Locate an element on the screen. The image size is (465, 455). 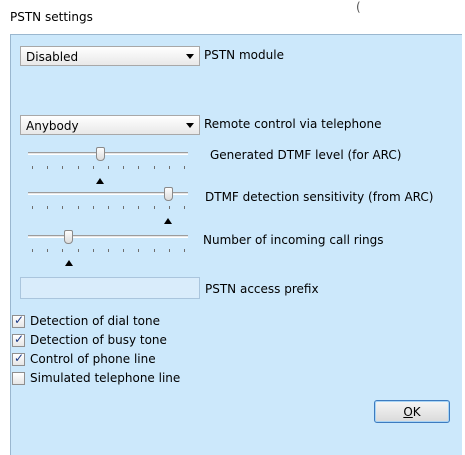
pstn-module-select: Disabled is located at coordinates (110, 56).